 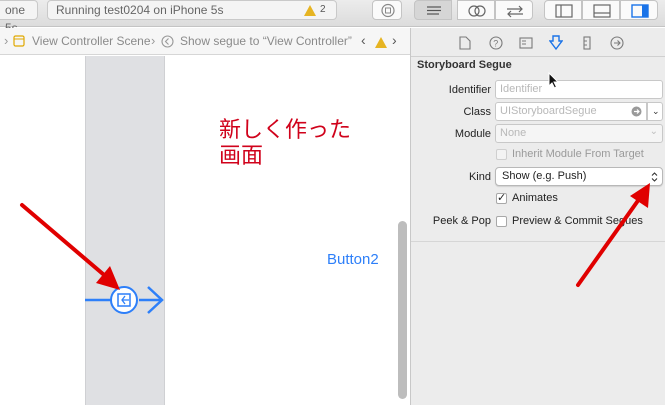 I want to click on inspector-tabs: ?, so click(x=538, y=42).